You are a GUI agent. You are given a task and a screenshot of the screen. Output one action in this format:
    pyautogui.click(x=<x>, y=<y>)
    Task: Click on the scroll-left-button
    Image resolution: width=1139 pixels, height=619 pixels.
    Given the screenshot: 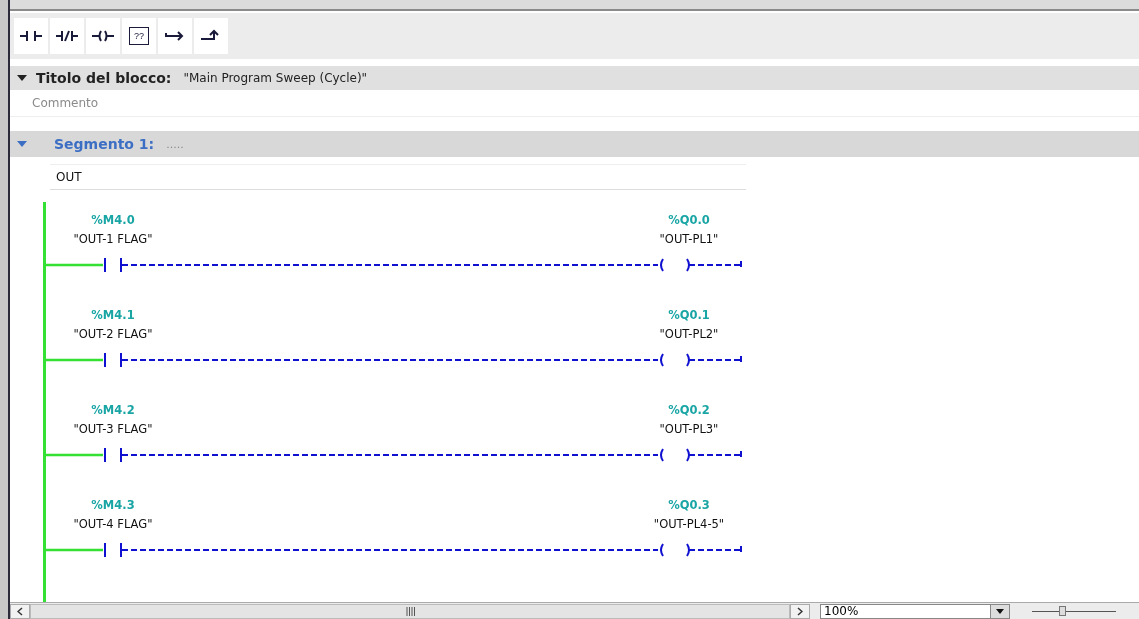 What is the action you would take?
    pyautogui.click(x=20, y=611)
    